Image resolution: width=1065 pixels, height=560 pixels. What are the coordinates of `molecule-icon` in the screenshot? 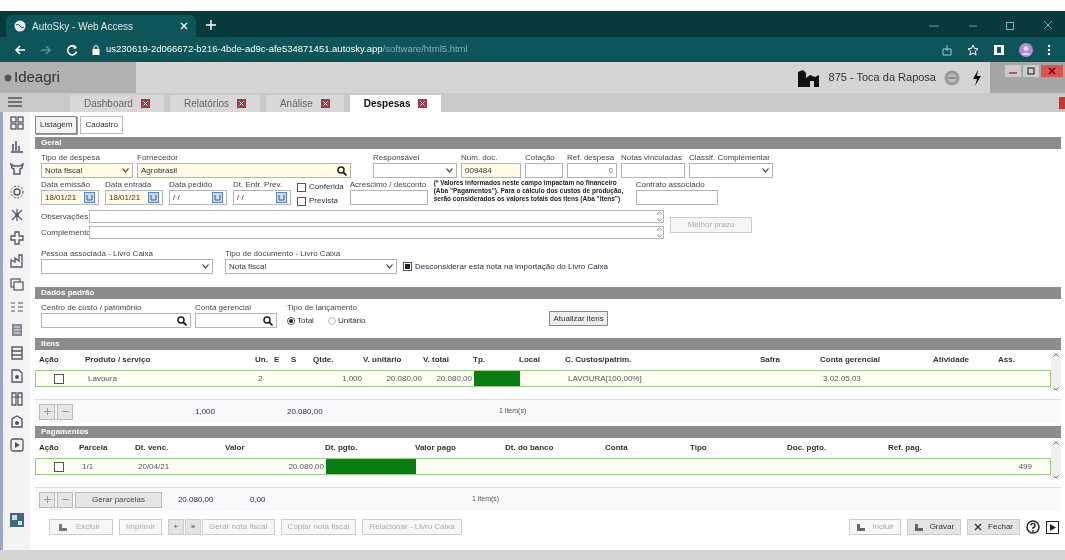 It's located at (16, 215).